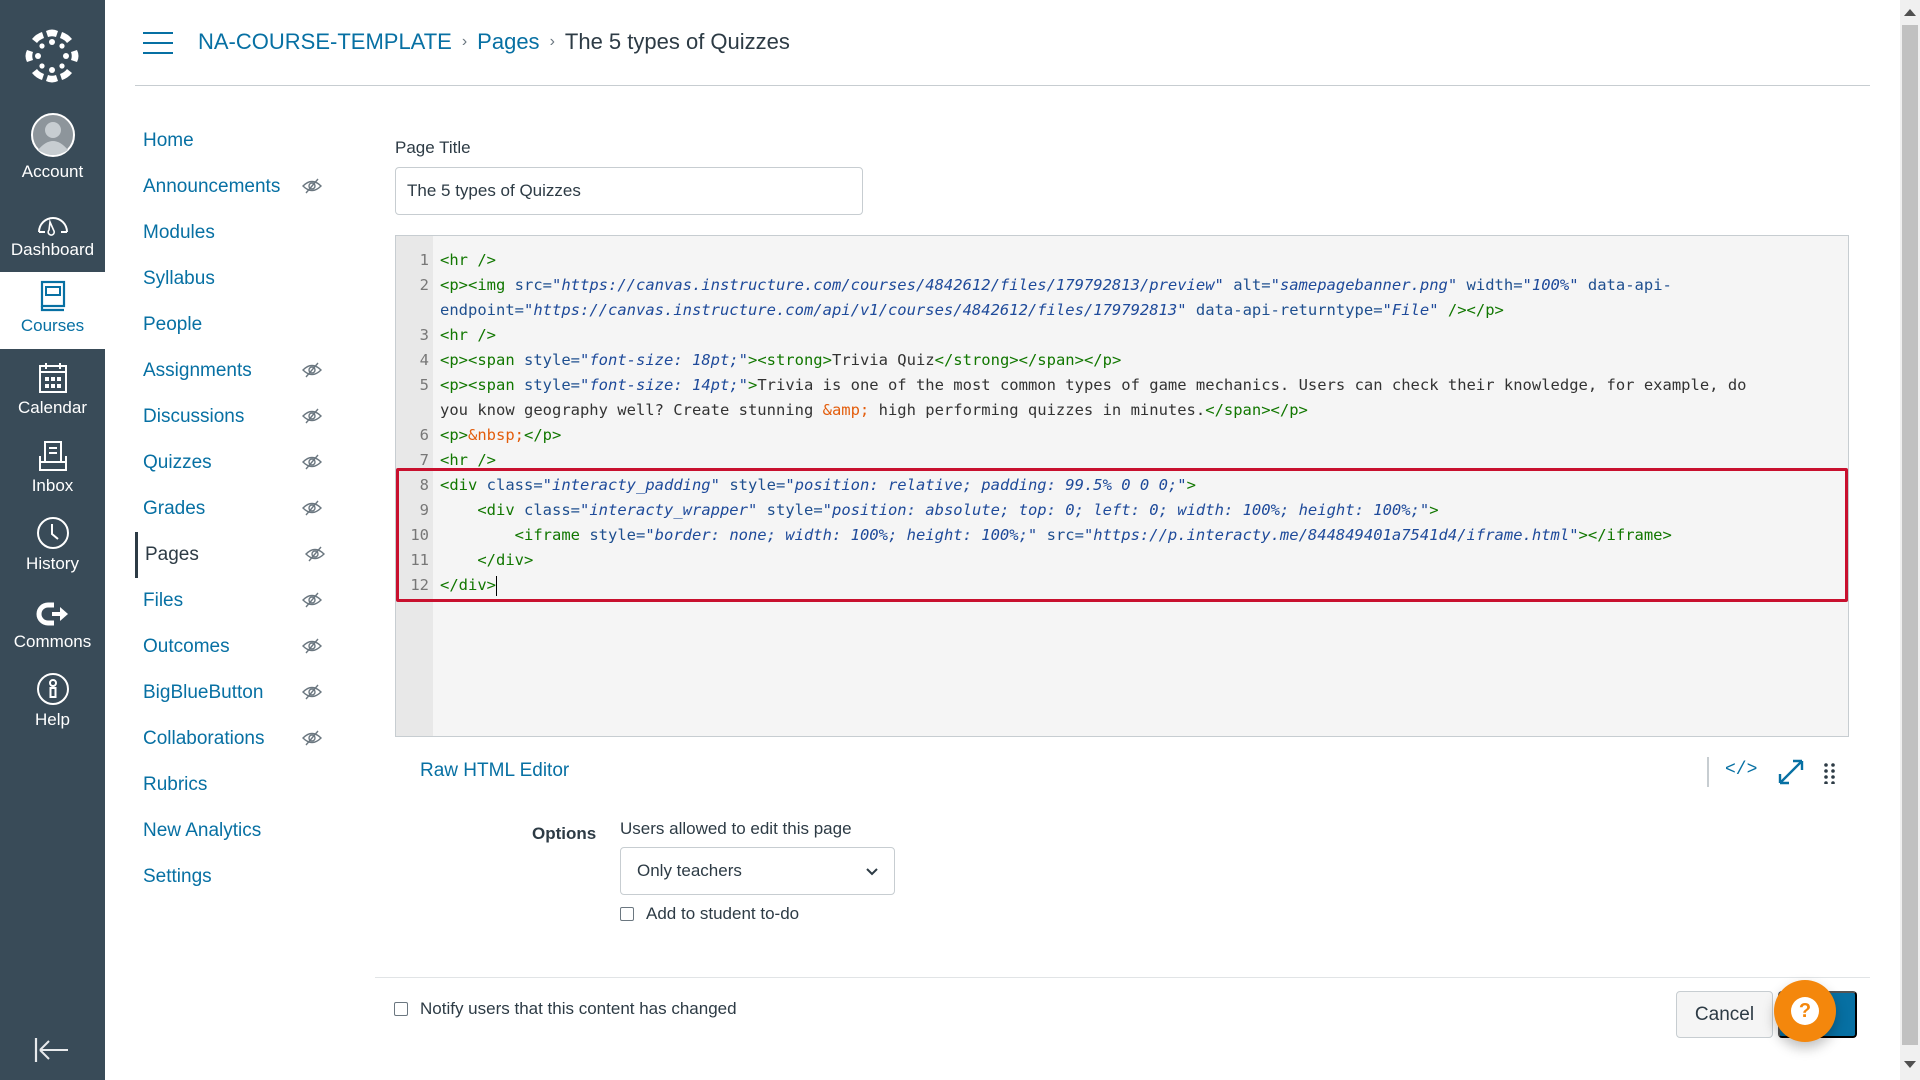  What do you see at coordinates (1724, 1014) in the screenshot?
I see `cancel-button: Cancel` at bounding box center [1724, 1014].